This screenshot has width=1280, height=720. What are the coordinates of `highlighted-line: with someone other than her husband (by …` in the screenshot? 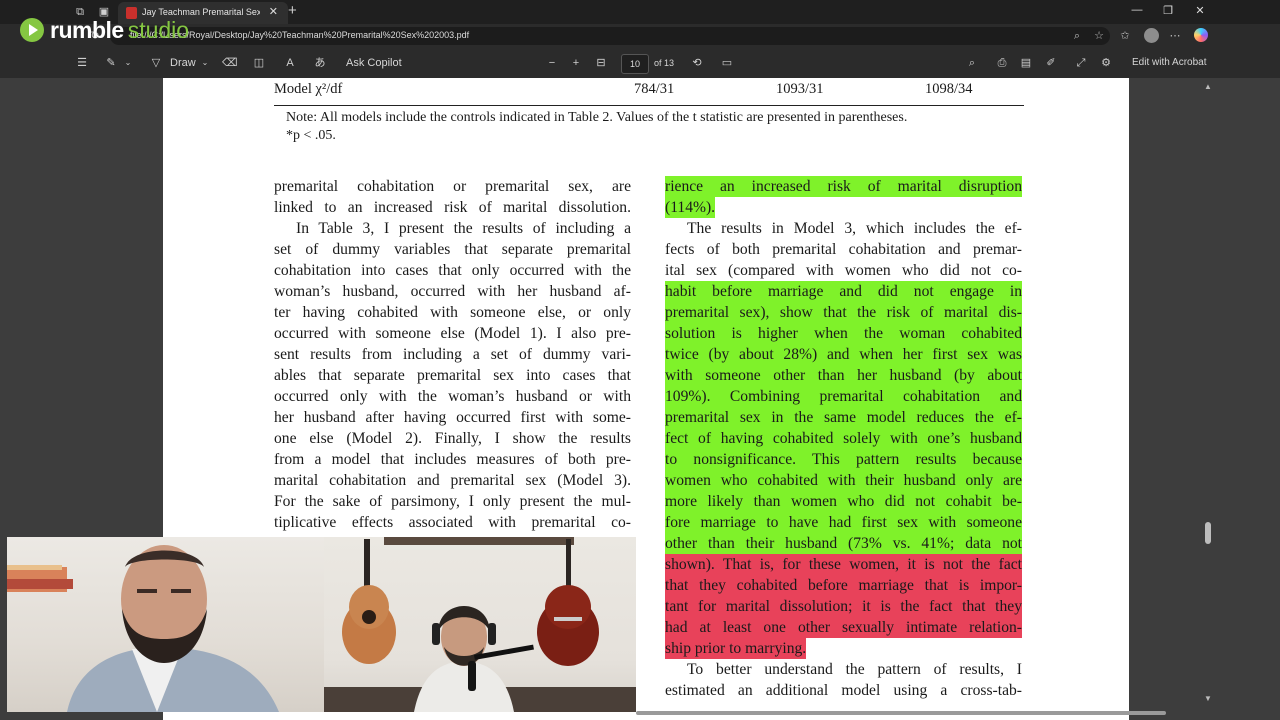 It's located at (843, 375).